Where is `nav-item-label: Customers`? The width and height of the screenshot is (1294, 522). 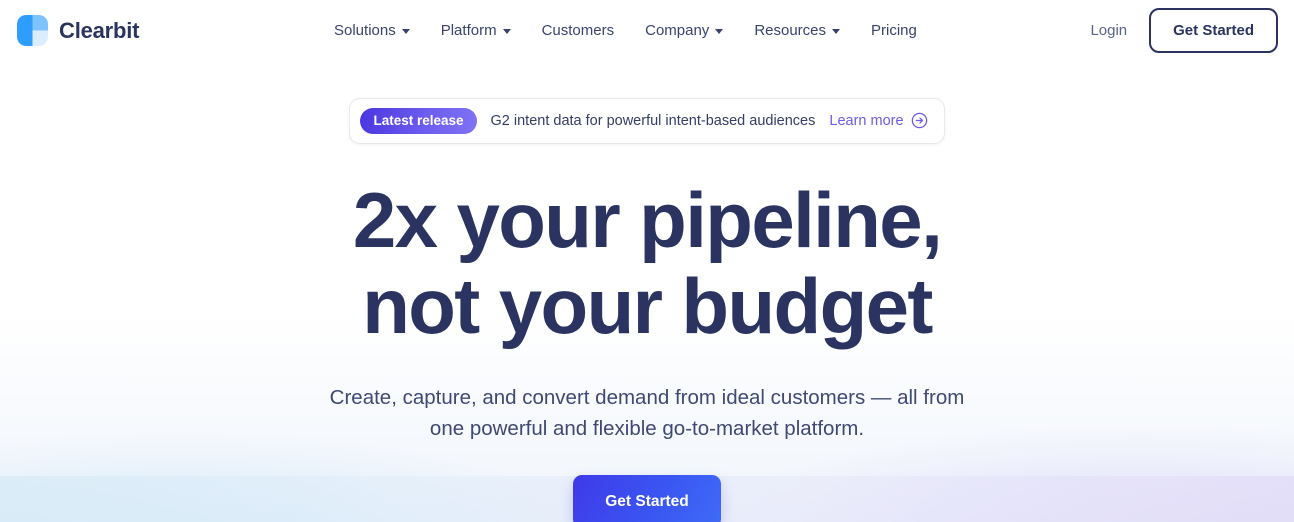
nav-item-label: Customers is located at coordinates (578, 30).